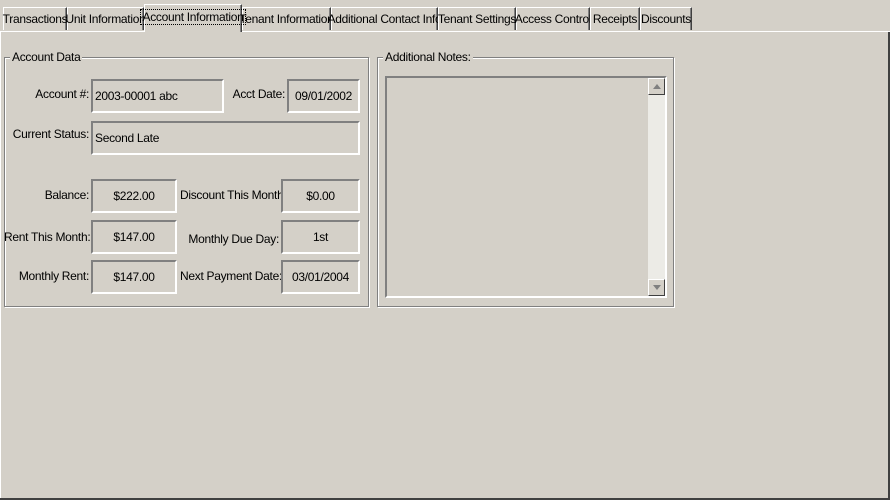 The height and width of the screenshot is (500, 890). Describe the element at coordinates (0, 265) in the screenshot. I see `tab-panel-left-edge` at that location.